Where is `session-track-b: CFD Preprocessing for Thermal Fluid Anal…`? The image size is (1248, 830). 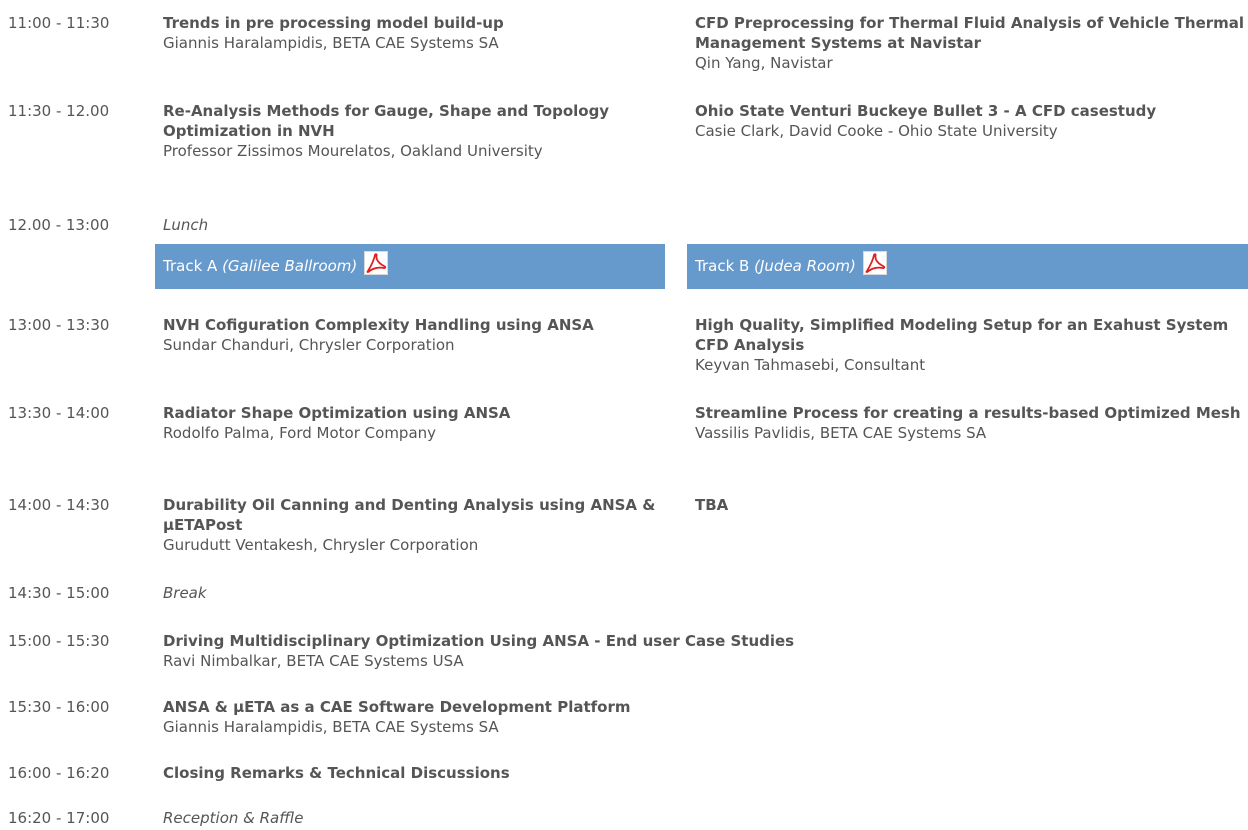 session-track-b: CFD Preprocessing for Thermal Fluid Anal… is located at coordinates (971, 43).